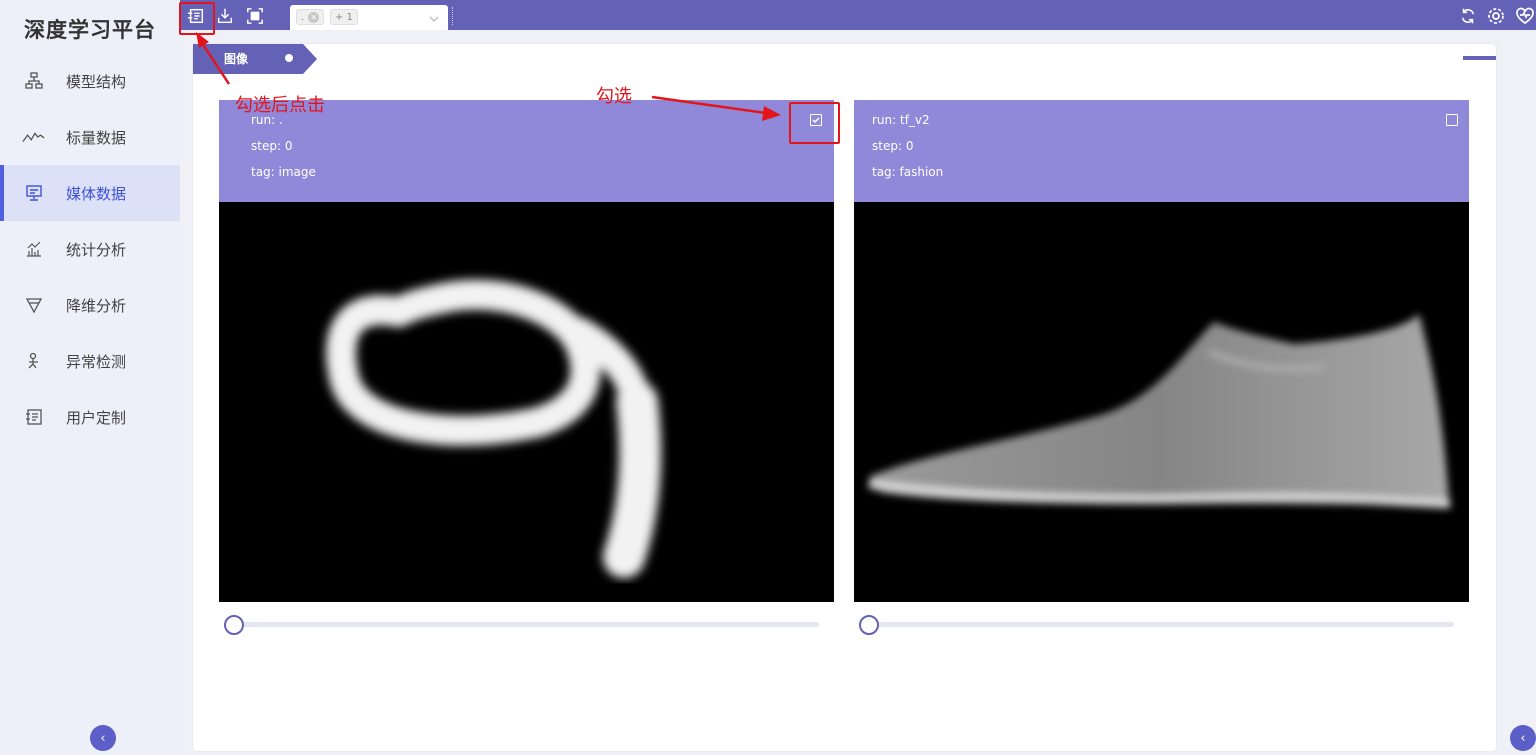  Describe the element at coordinates (96, 305) in the screenshot. I see `sidebar-item-label: 降维分析` at that location.